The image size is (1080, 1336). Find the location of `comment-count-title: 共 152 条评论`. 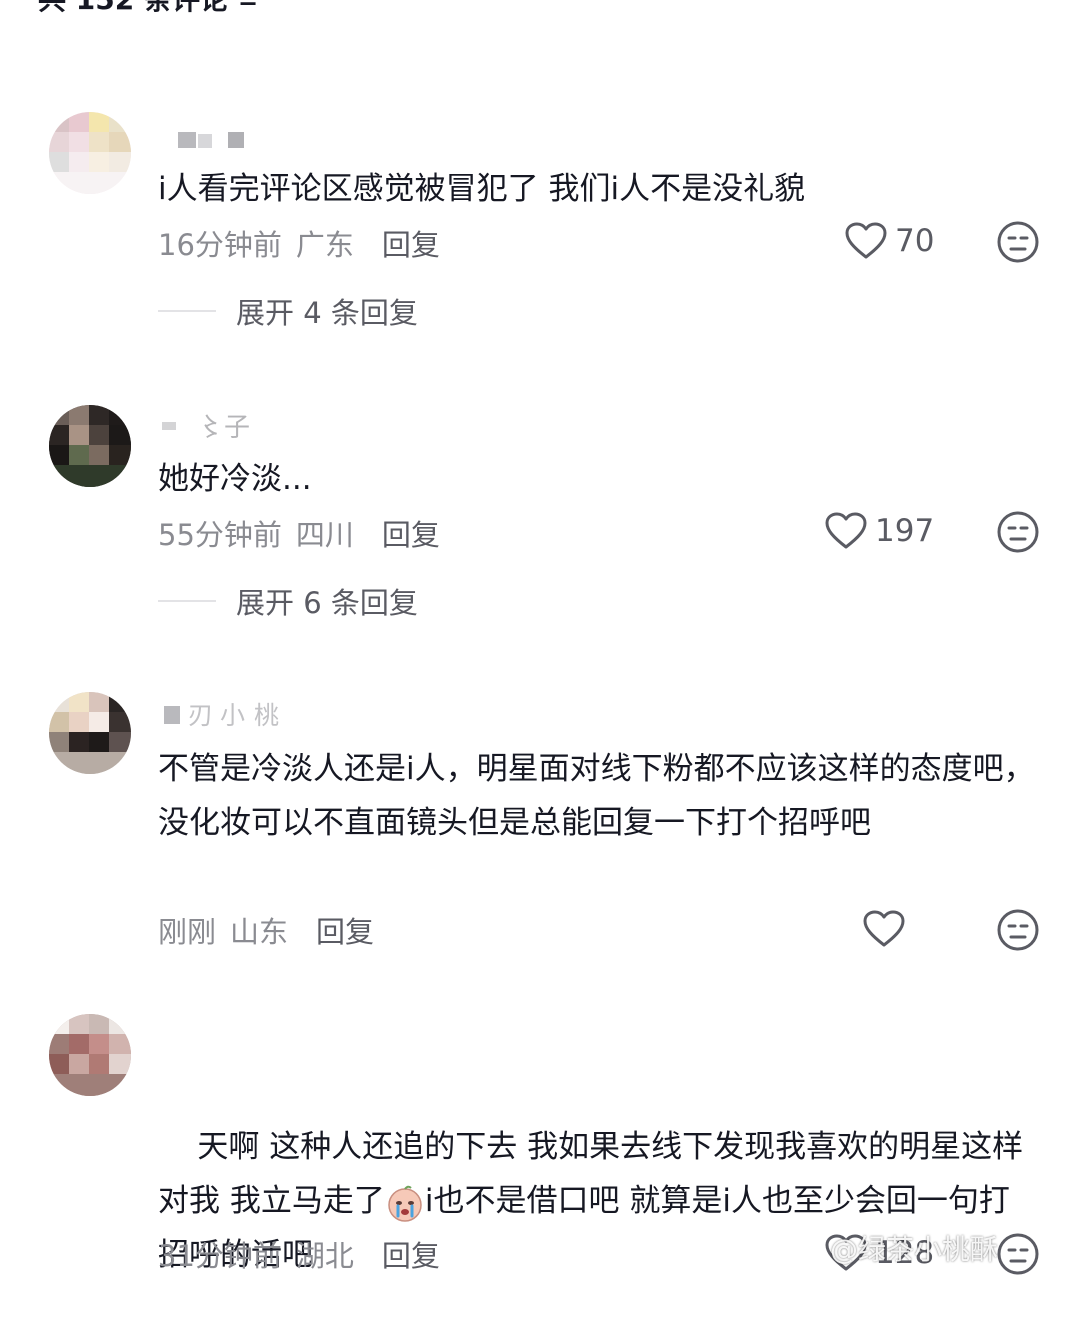

comment-count-title: 共 152 条评论 is located at coordinates (133, 9).